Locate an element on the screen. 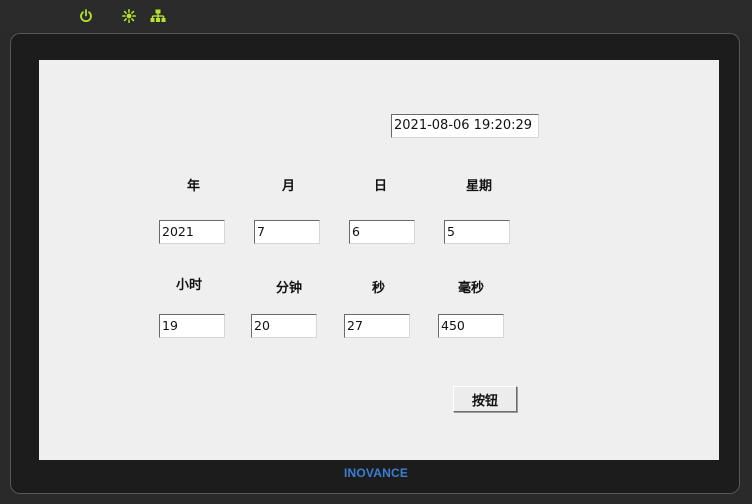  month-label: 月 is located at coordinates (289, 186).